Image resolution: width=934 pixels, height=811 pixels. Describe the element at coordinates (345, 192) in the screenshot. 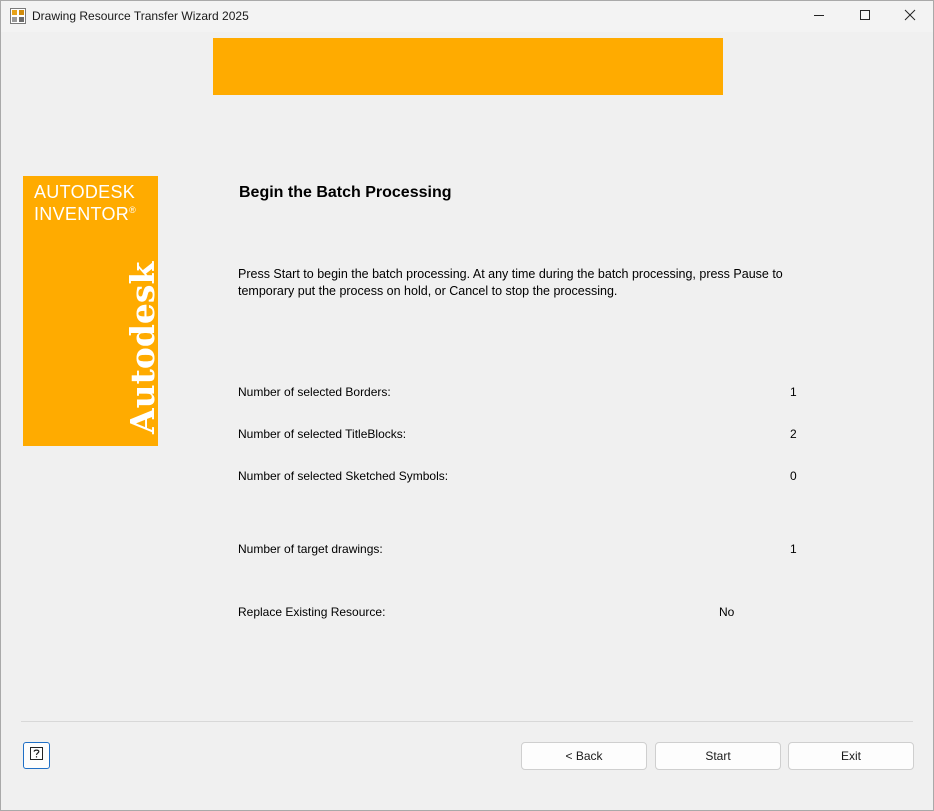

I see `page-heading: Begin the Batch Processing` at that location.